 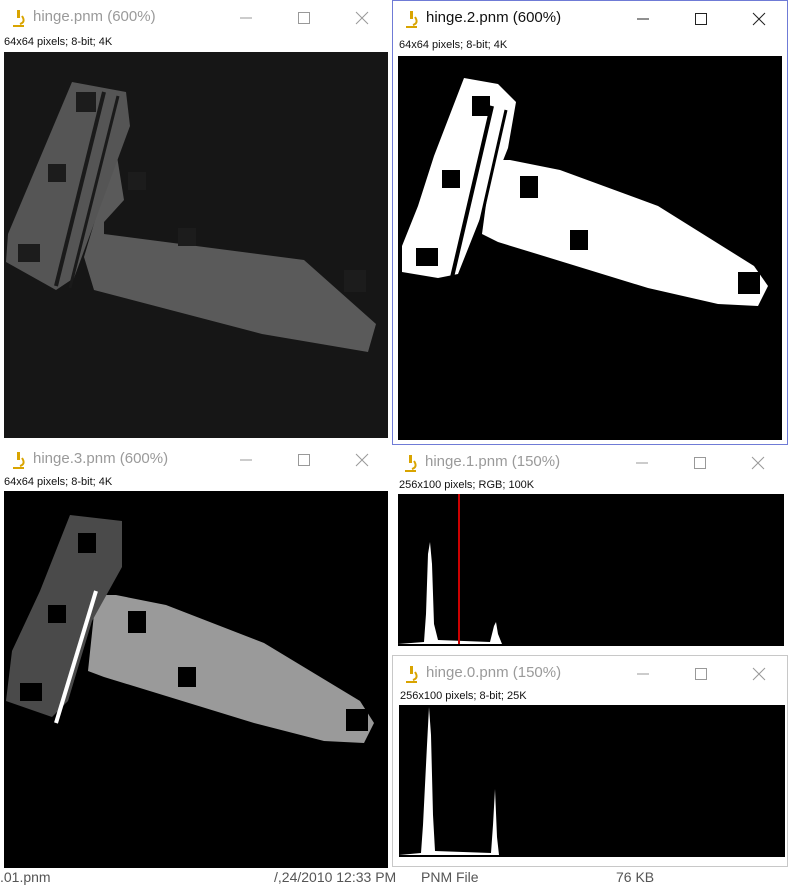 What do you see at coordinates (585, 192) in the screenshot?
I see `hinge-binary-image` at bounding box center [585, 192].